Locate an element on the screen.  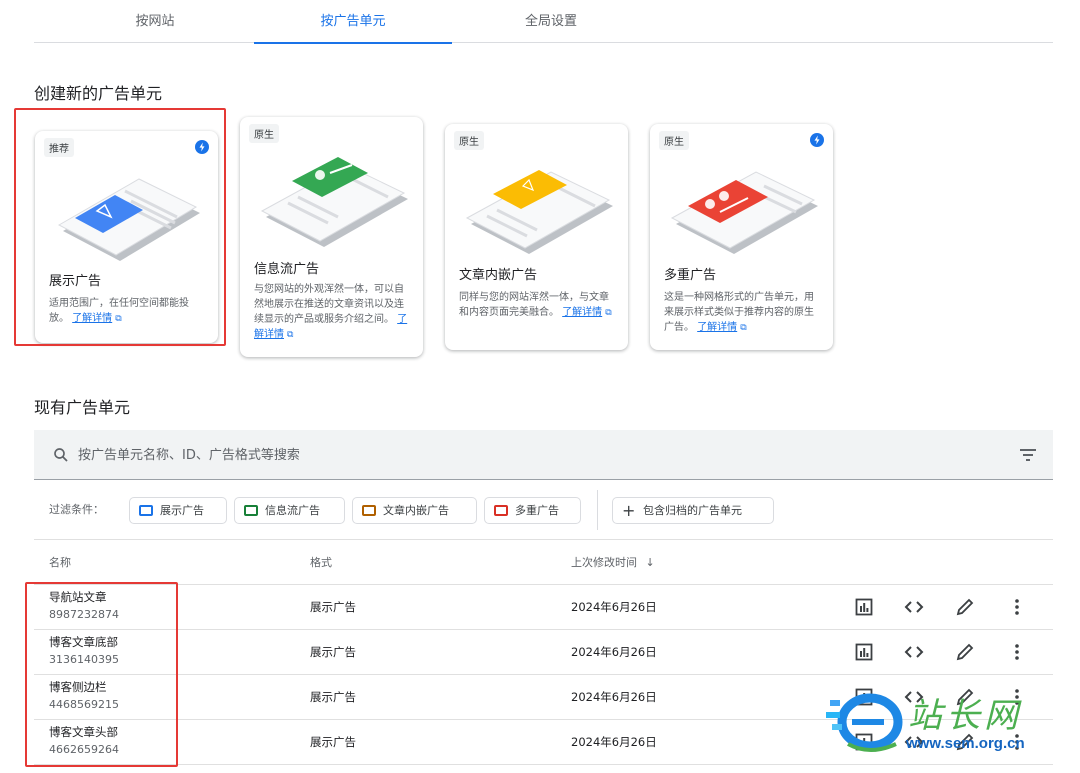
filter-chip-in-article: 文章内嵌广告 is located at coordinates (414, 510).